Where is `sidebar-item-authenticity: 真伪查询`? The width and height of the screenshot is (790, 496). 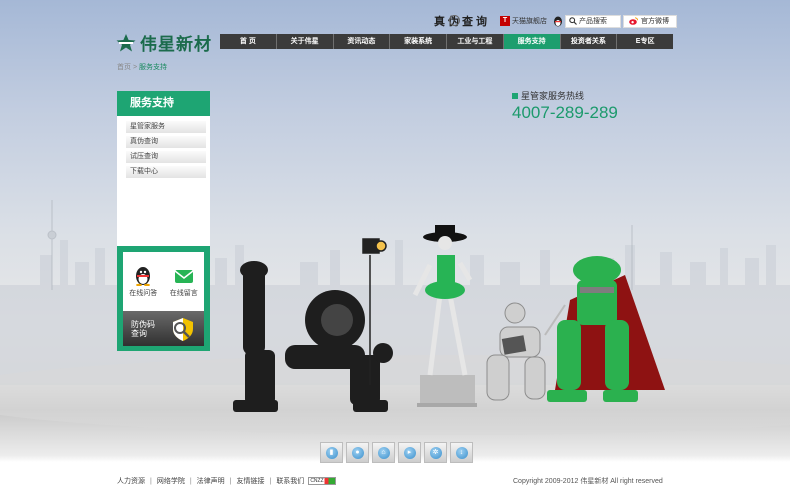 sidebar-item-authenticity: 真伪查询 is located at coordinates (166, 142).